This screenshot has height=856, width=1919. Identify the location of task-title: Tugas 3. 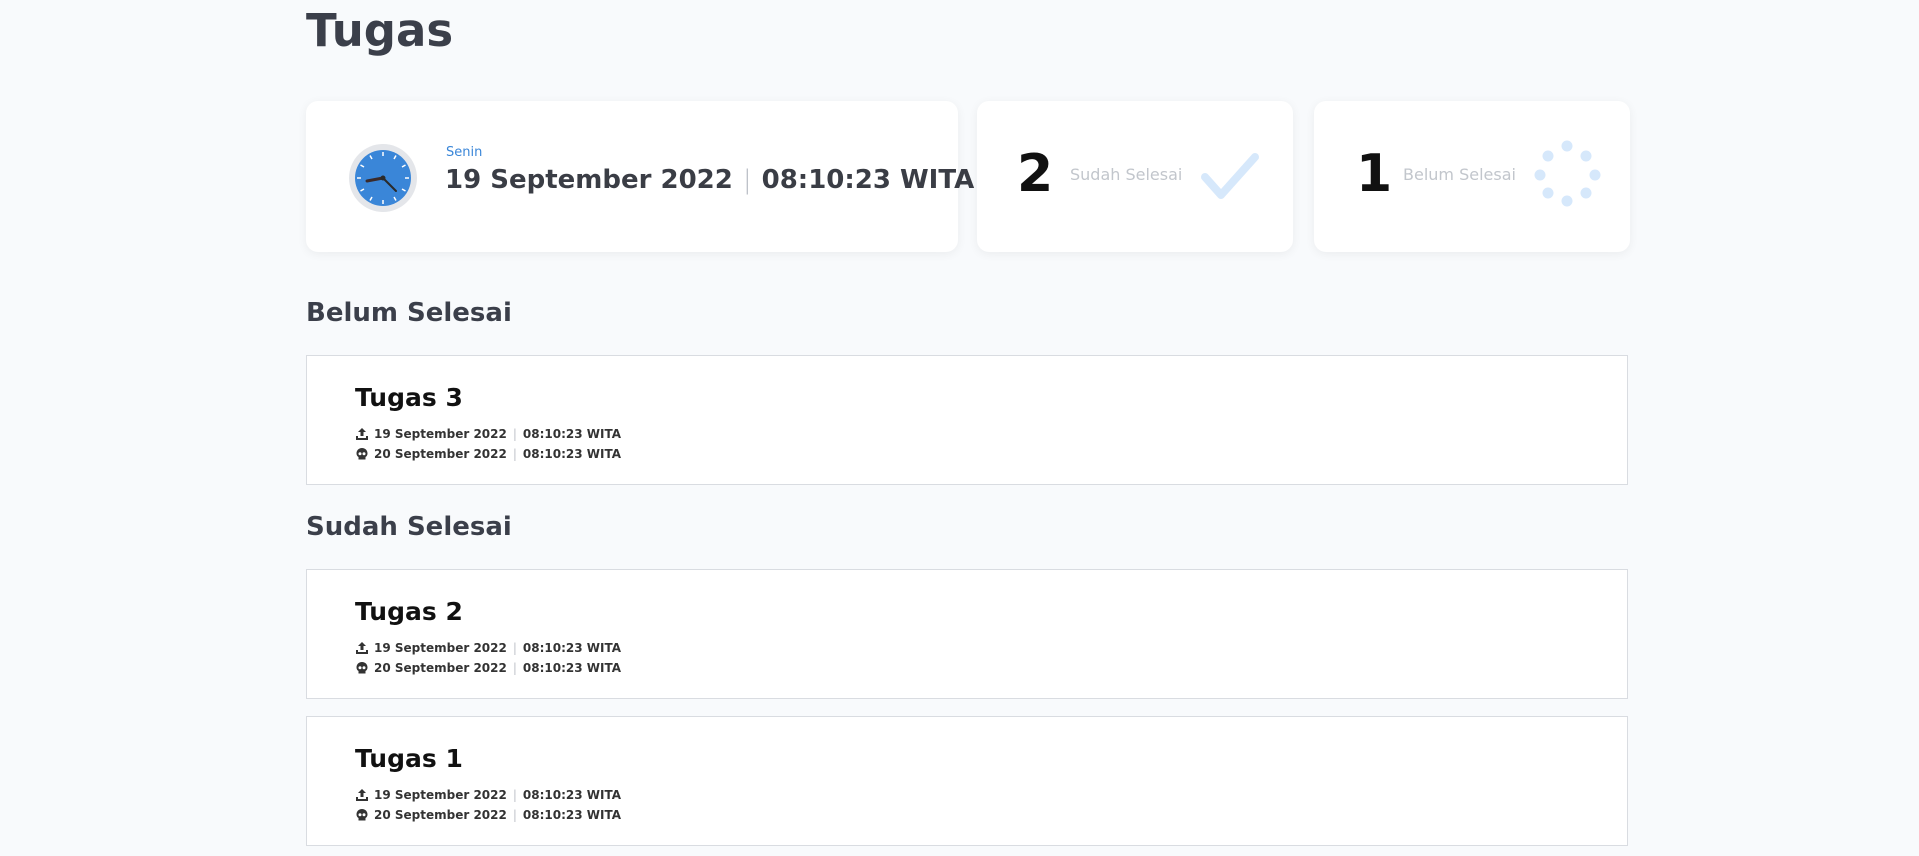
(409, 397).